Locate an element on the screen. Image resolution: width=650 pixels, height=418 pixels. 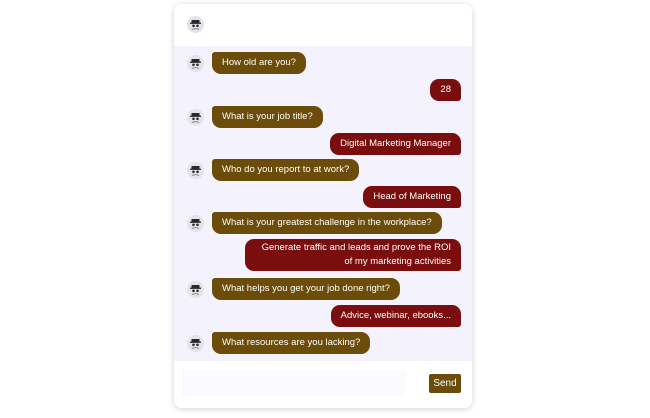
user-message-bubble: Digital Marketing Manager is located at coordinates (395, 144).